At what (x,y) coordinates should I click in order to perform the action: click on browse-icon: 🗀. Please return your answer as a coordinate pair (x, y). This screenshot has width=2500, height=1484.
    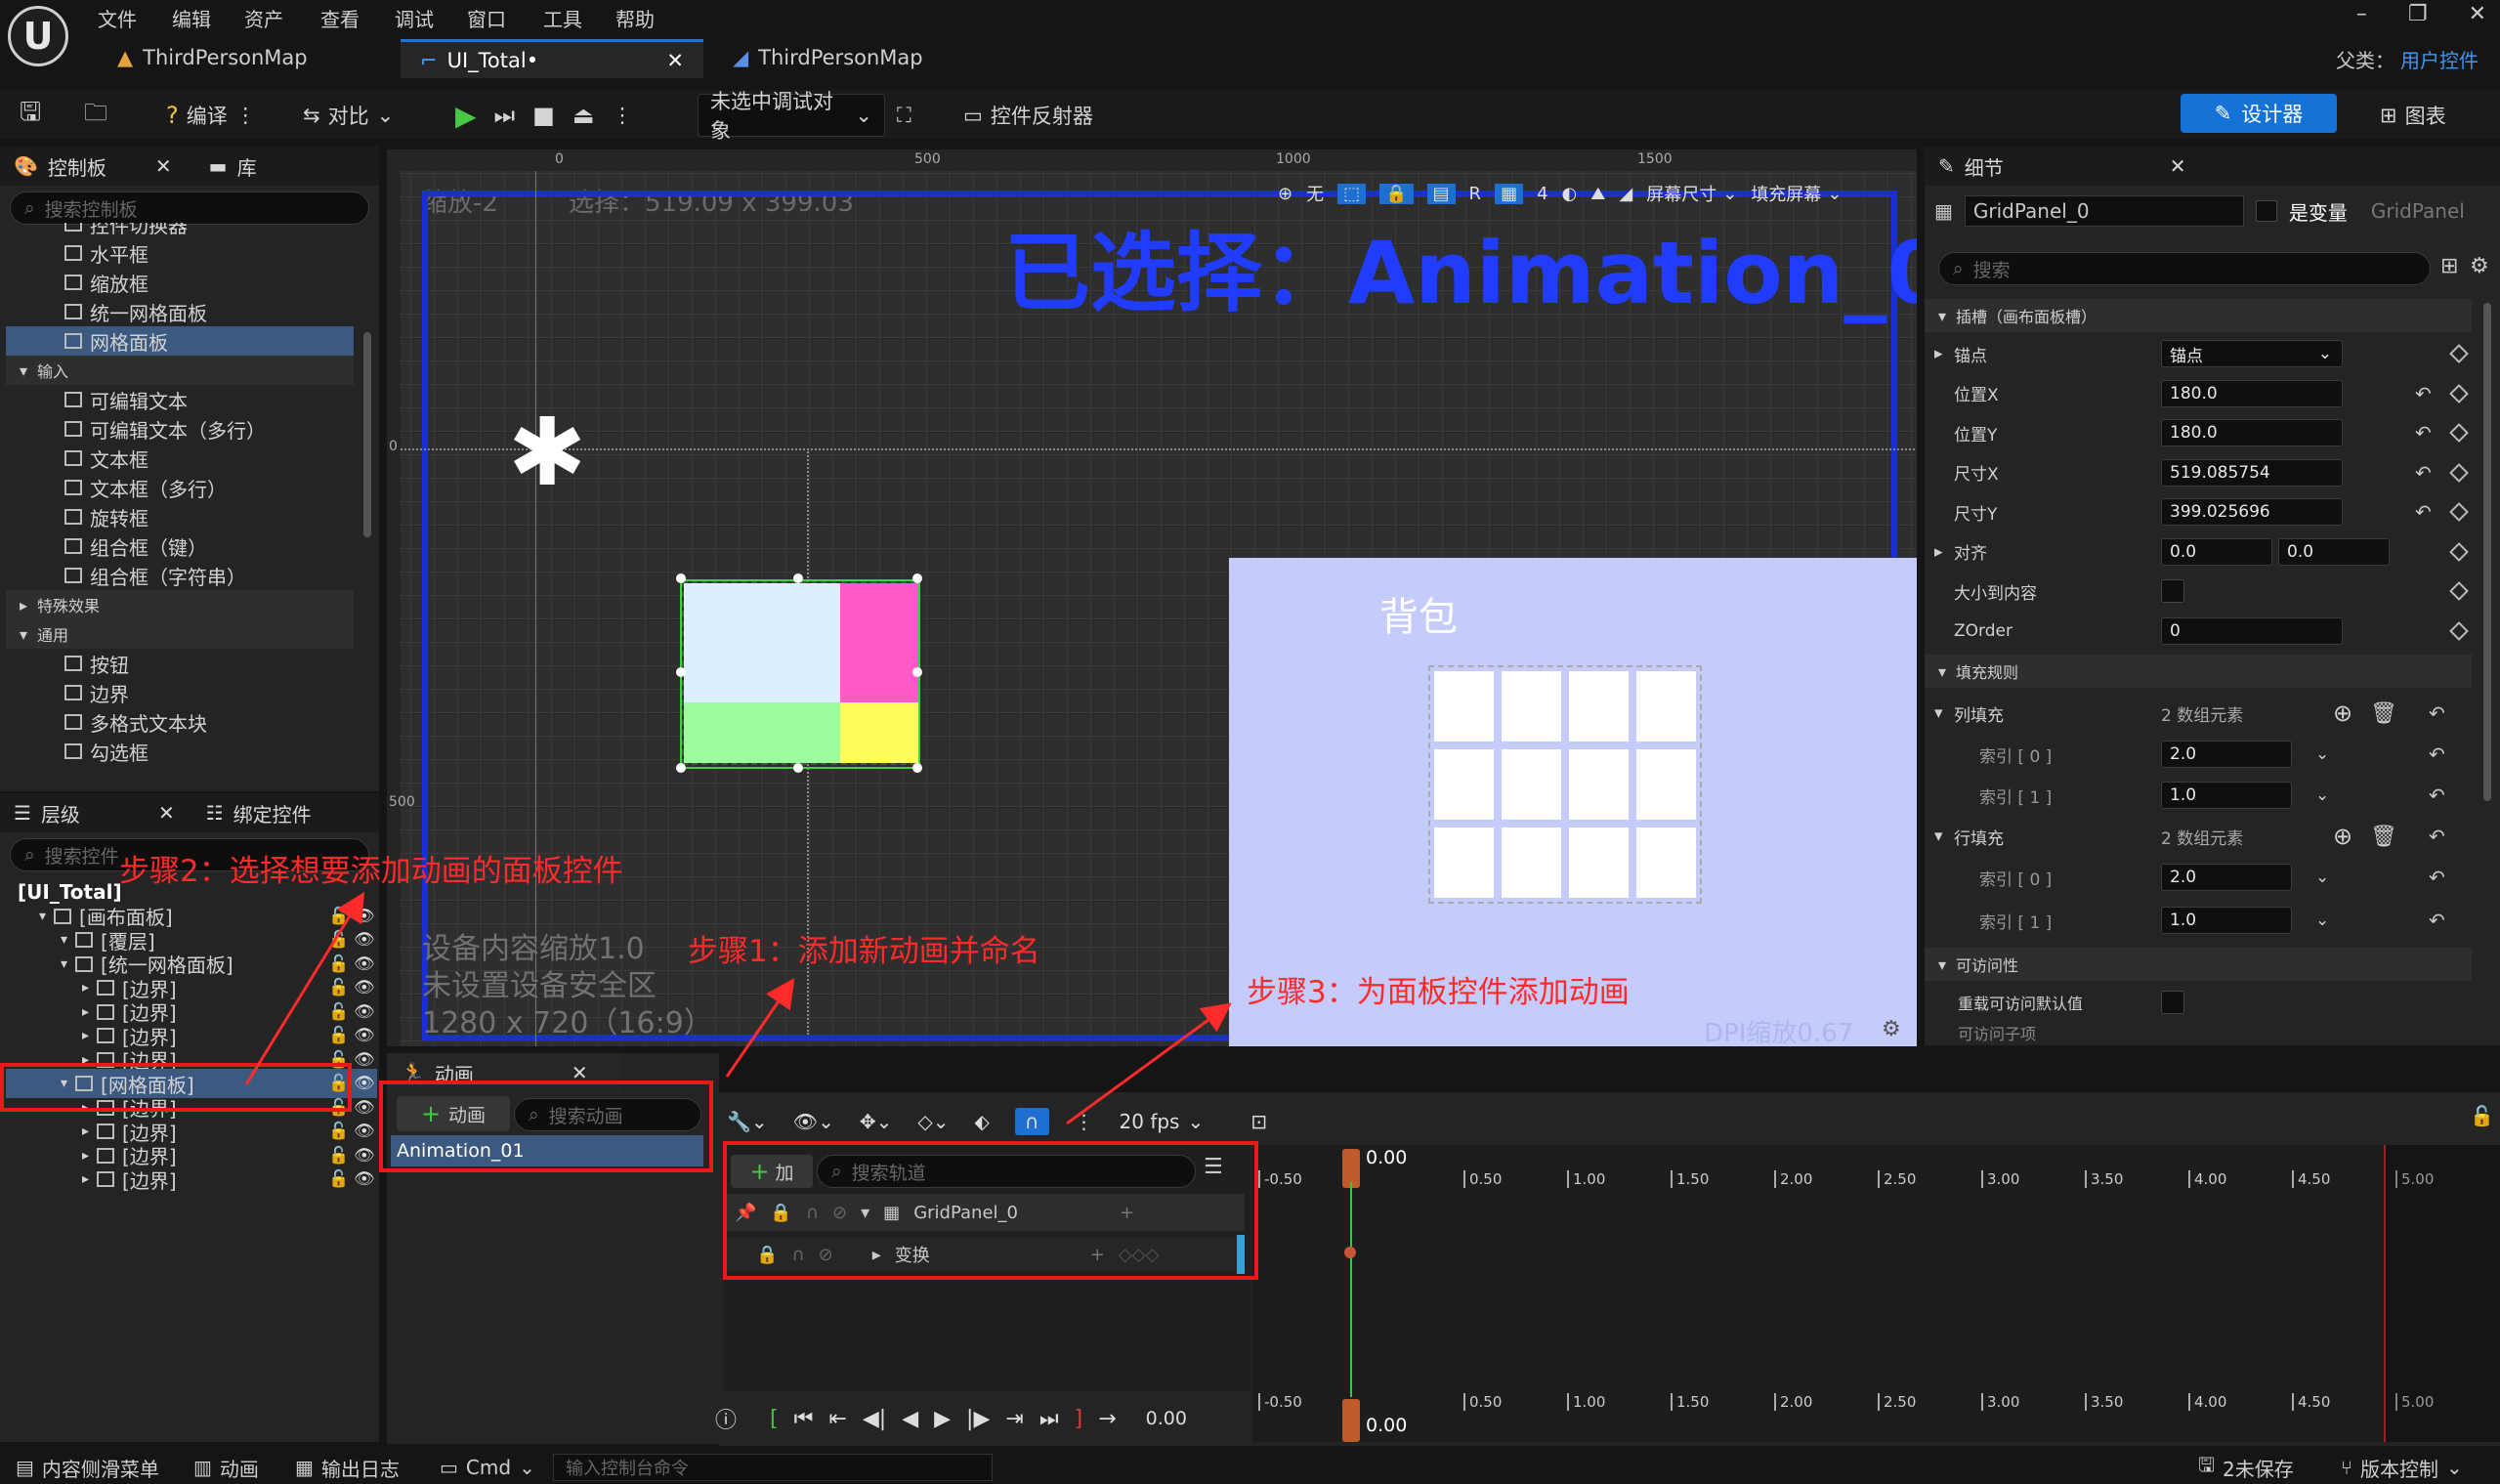
    Looking at the image, I should click on (96, 115).